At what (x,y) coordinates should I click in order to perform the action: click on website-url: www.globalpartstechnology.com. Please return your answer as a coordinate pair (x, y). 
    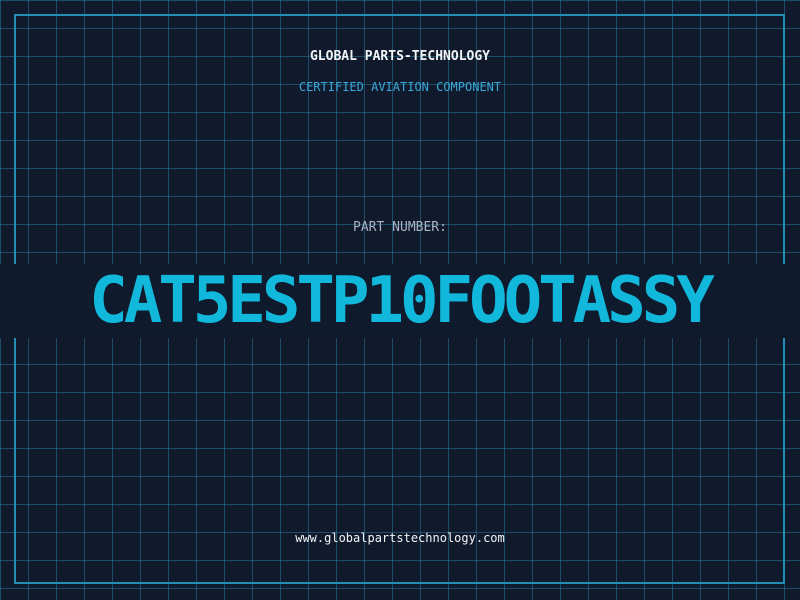
    Looking at the image, I should click on (400, 538).